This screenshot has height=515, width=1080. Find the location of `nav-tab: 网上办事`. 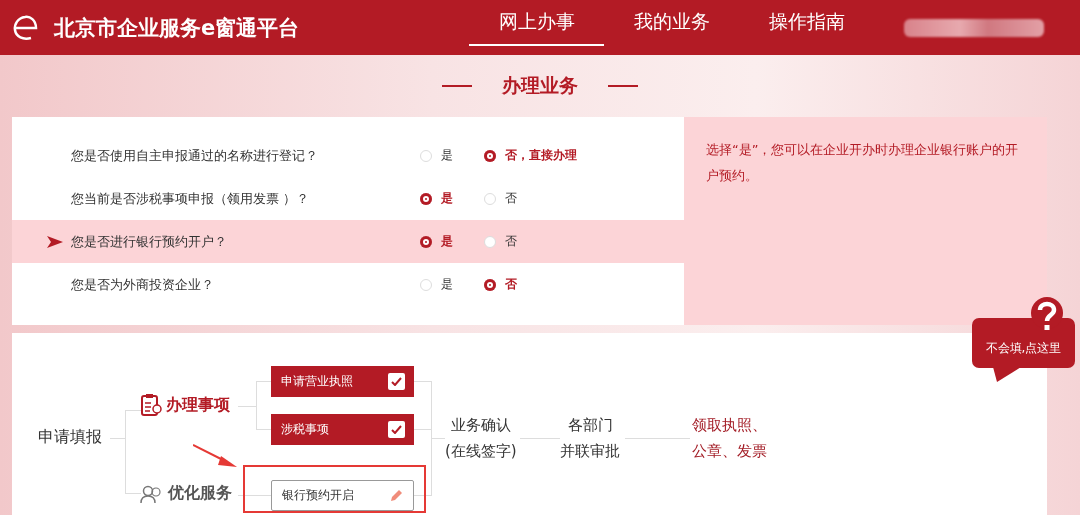

nav-tab: 网上办事 is located at coordinates (537, 23).